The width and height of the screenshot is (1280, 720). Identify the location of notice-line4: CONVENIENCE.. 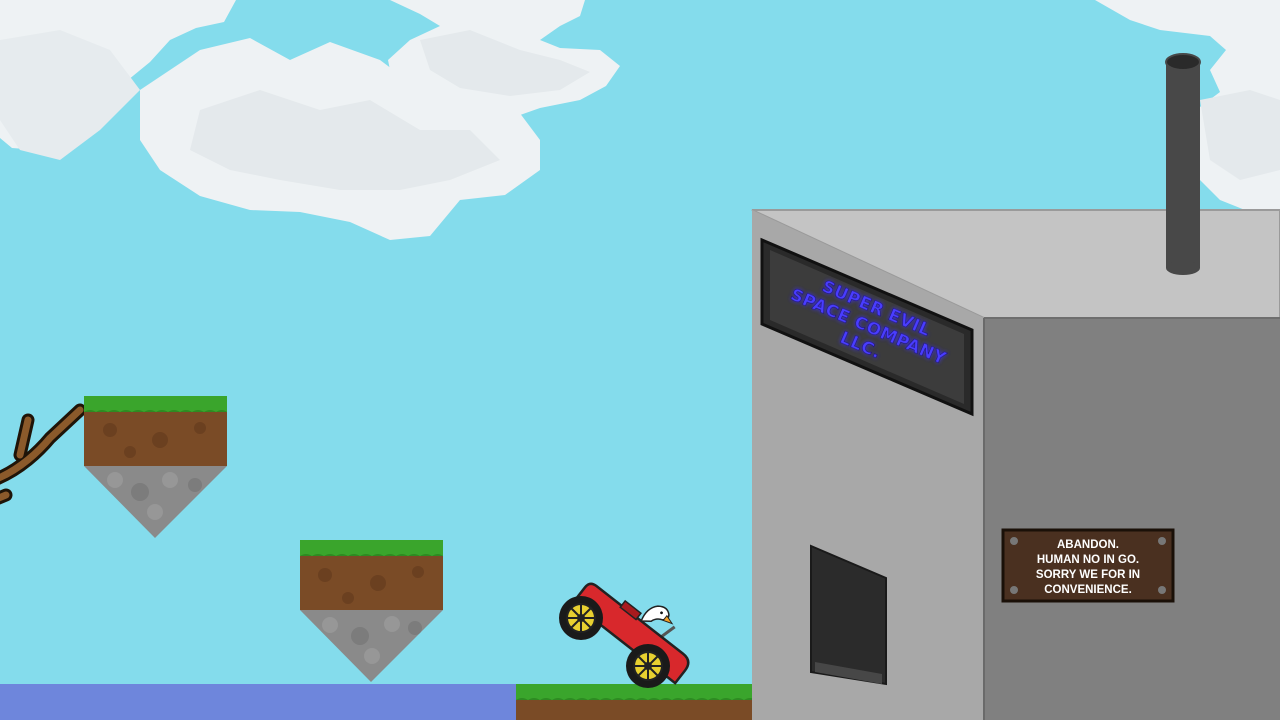
(1088, 590).